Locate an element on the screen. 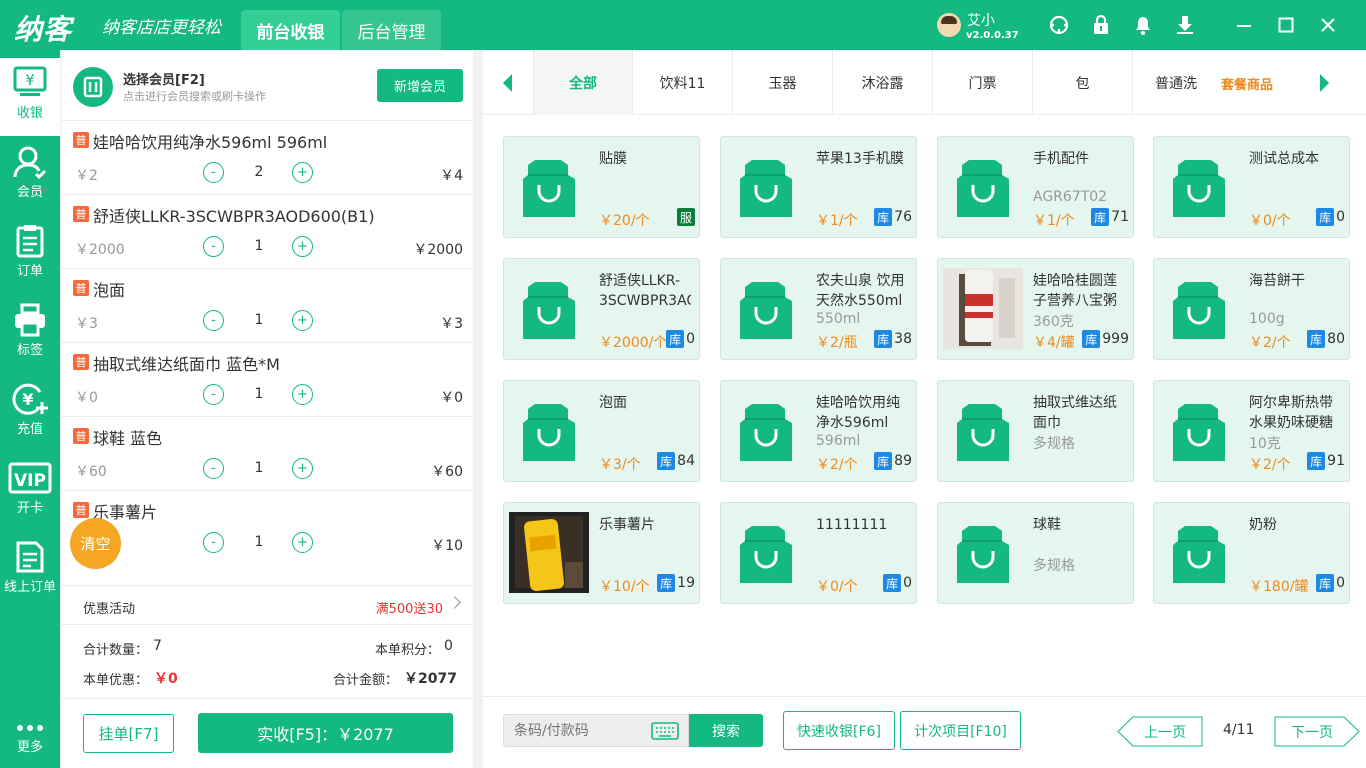  nav-cashier: ¥ 收银 is located at coordinates (30, 97).